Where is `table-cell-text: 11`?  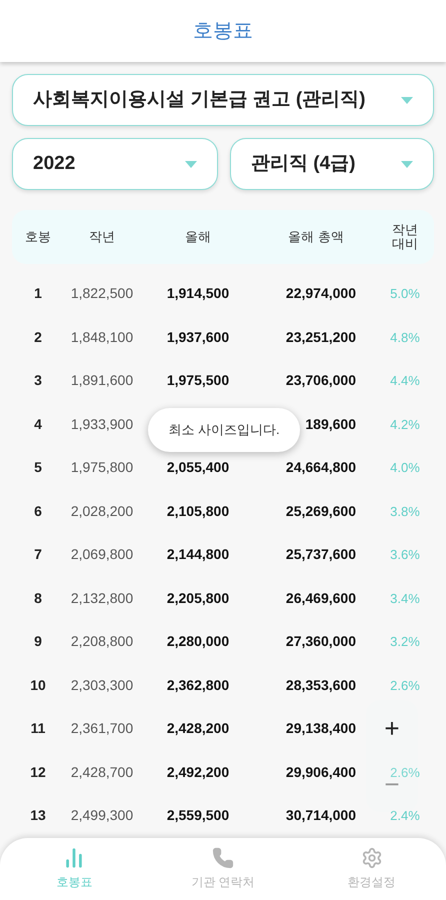
table-cell-text: 11 is located at coordinates (38, 728).